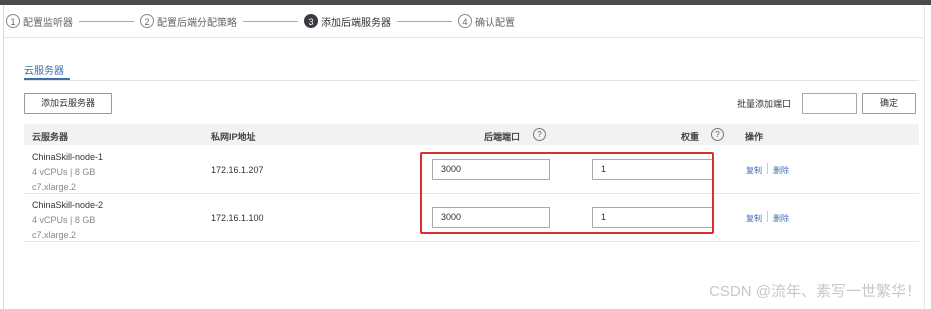  What do you see at coordinates (13, 21) in the screenshot?
I see `step-number: 1` at bounding box center [13, 21].